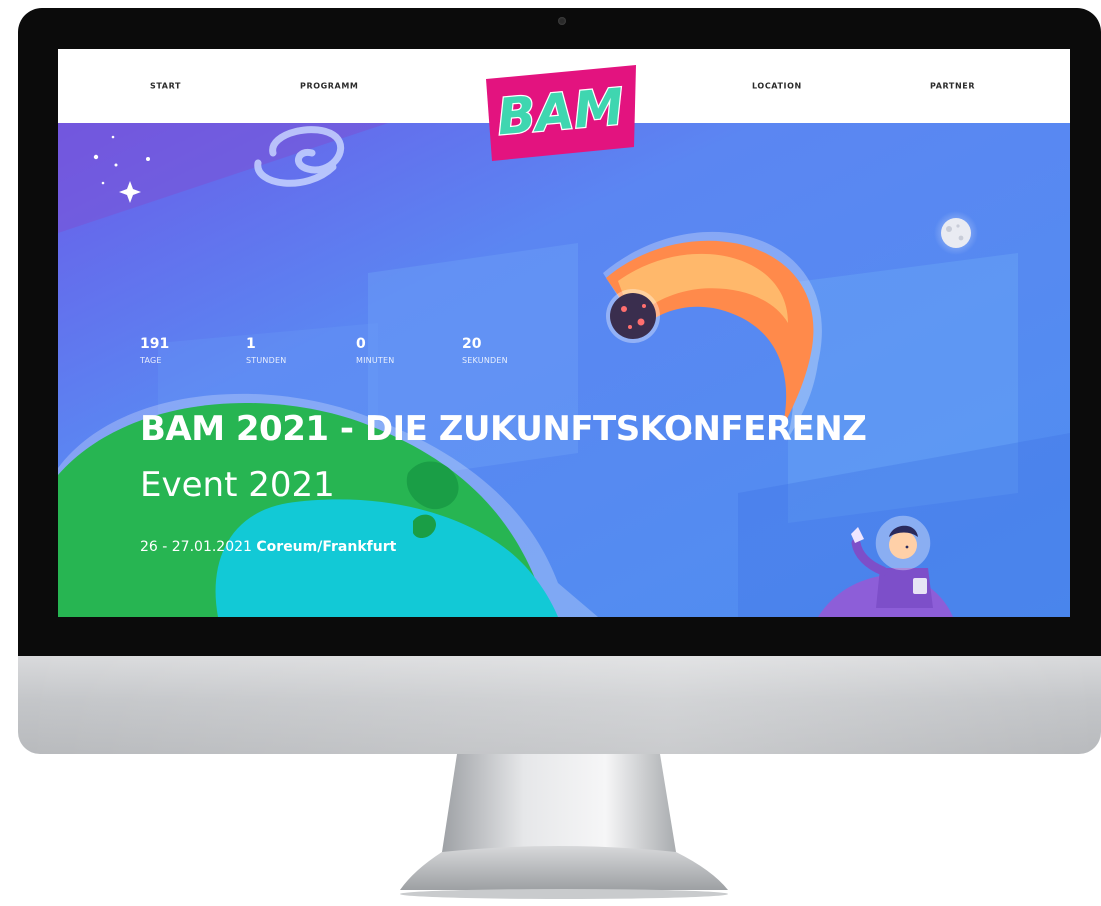 This screenshot has width=1101, height=906. I want to click on countdown-minutes-value: 0, so click(361, 344).